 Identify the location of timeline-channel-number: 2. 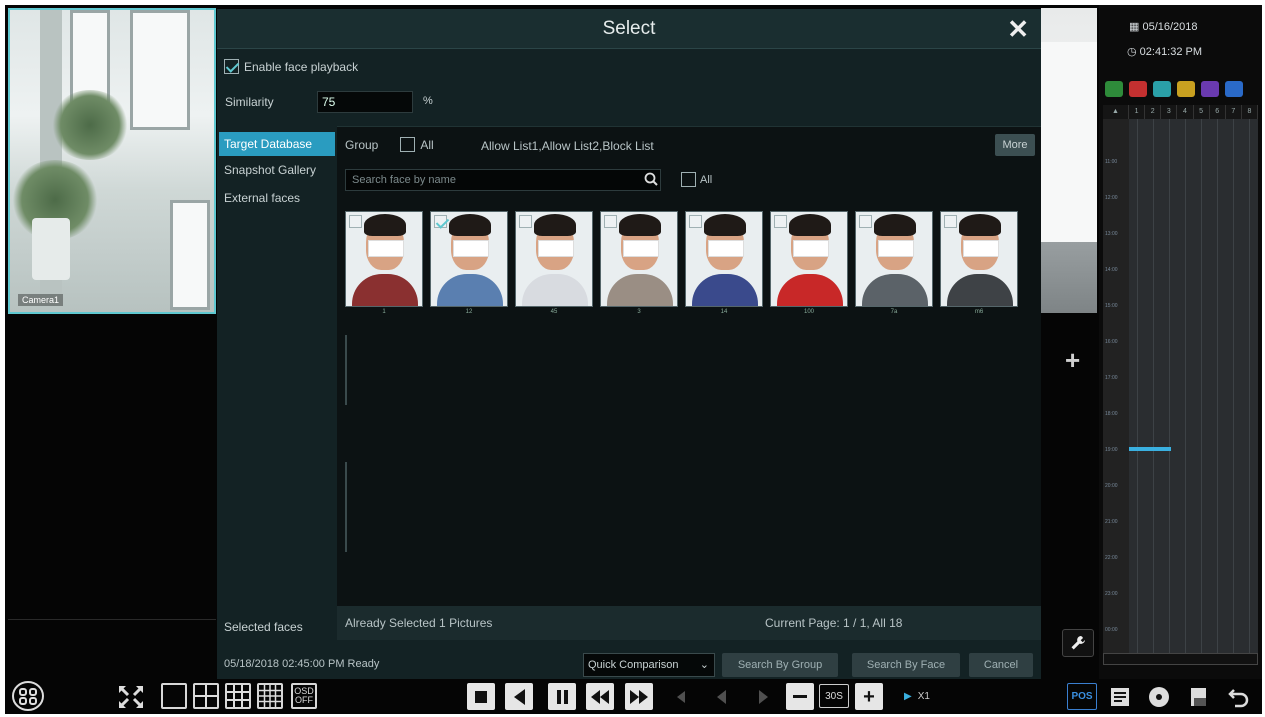
(1153, 112).